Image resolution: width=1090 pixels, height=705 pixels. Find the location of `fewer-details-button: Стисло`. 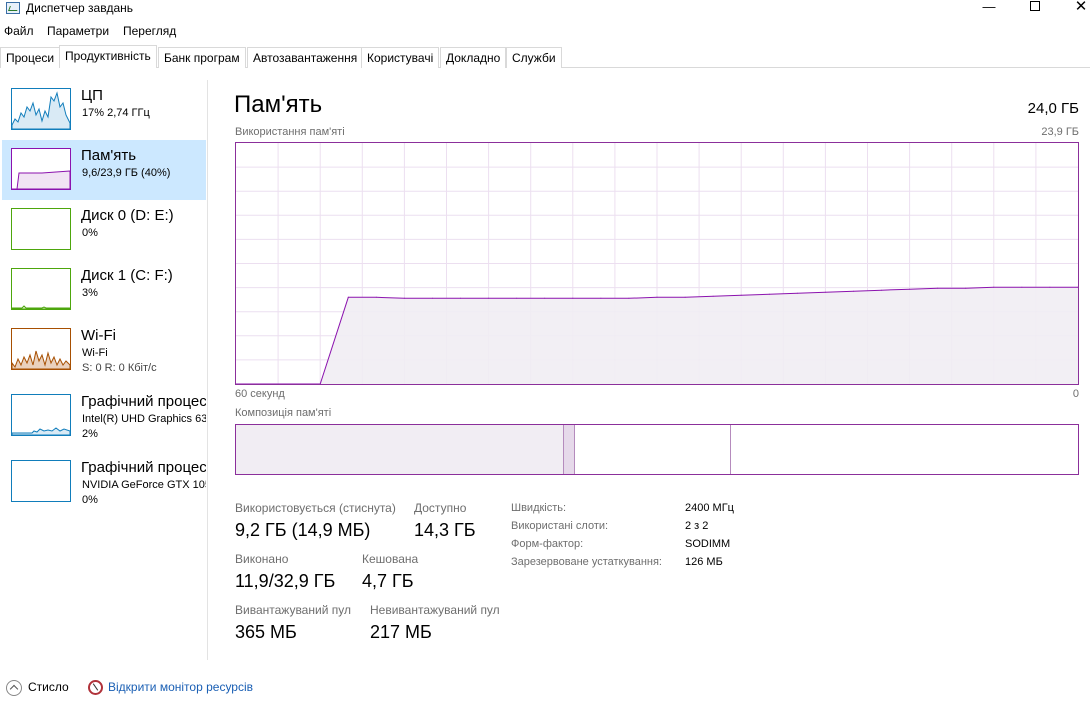

fewer-details-button: Стисло is located at coordinates (37, 688).